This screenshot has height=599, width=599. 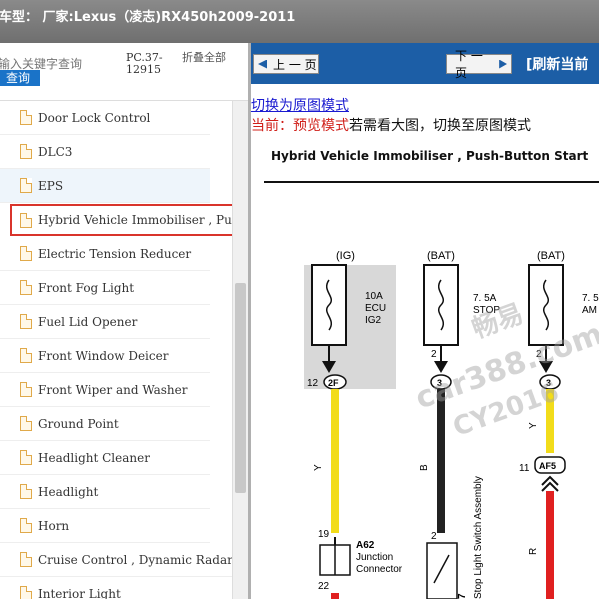 I want to click on connector-af5-label: AF5, so click(x=547, y=466).